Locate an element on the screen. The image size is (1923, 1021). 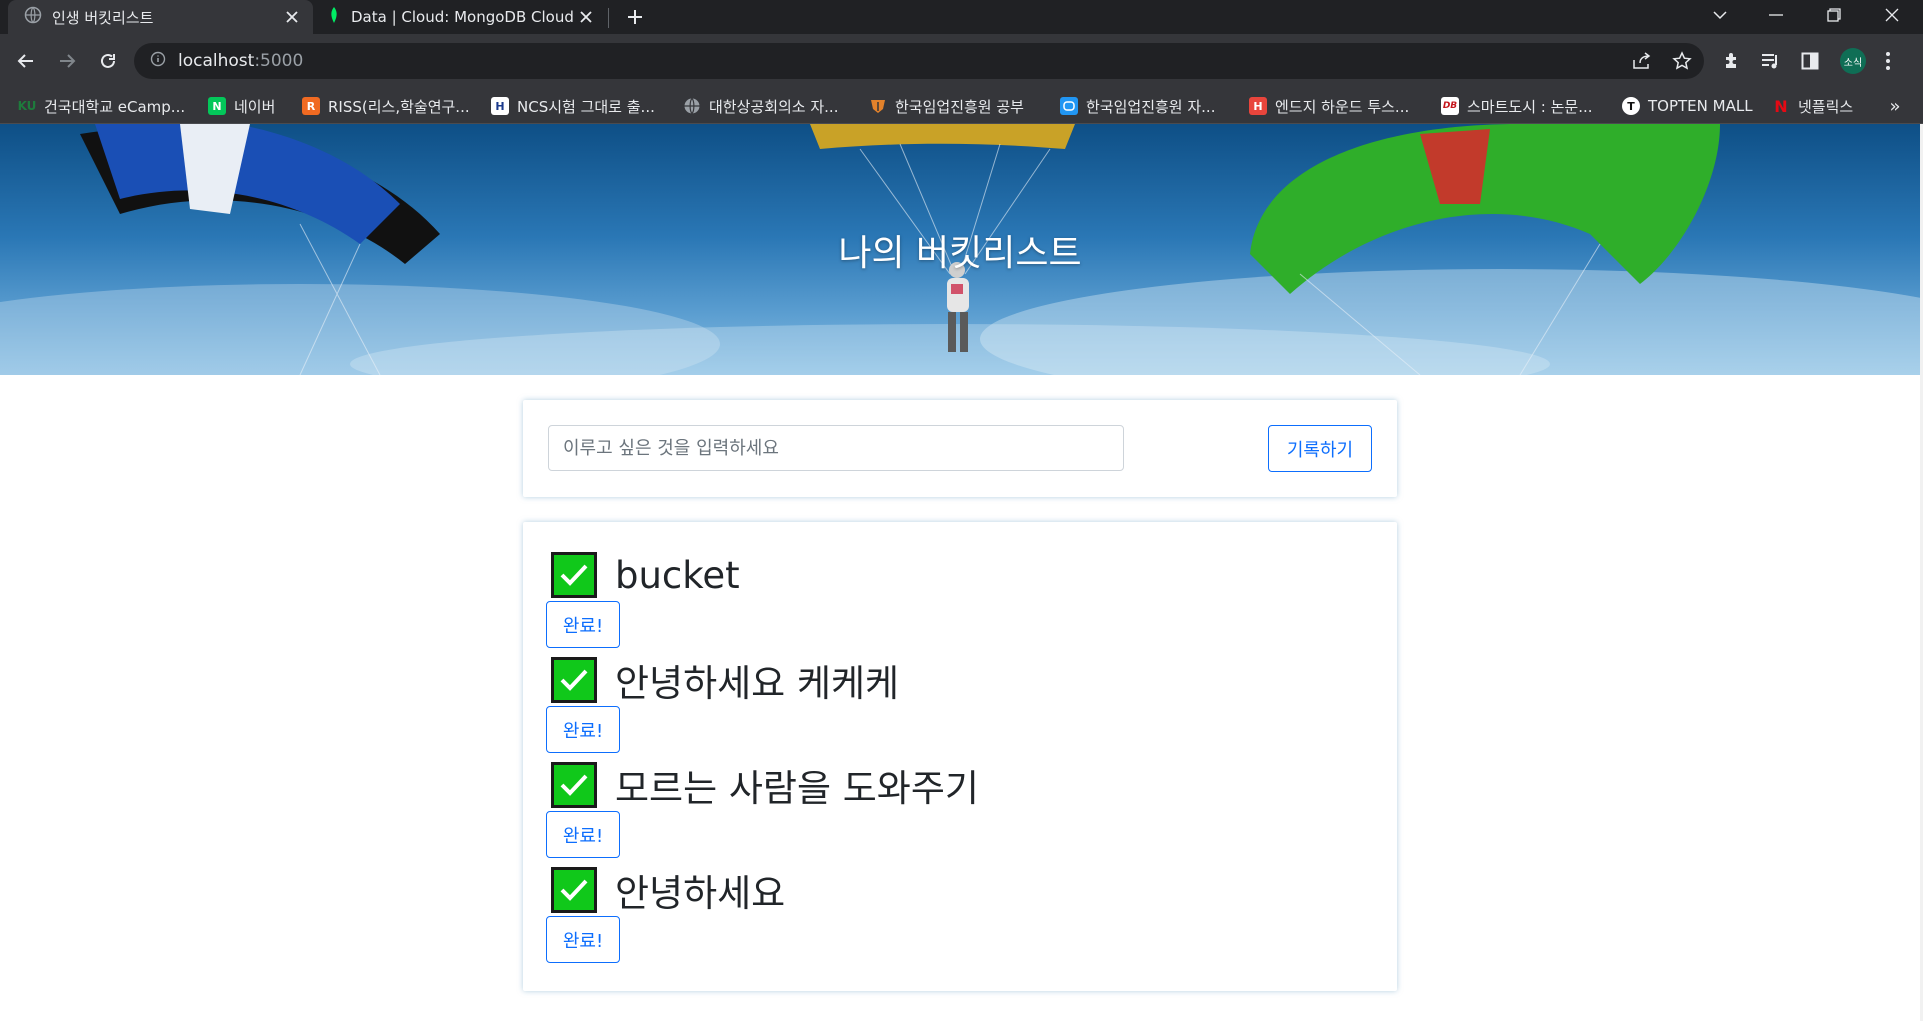
record-button: 기록하기 is located at coordinates (1320, 448).